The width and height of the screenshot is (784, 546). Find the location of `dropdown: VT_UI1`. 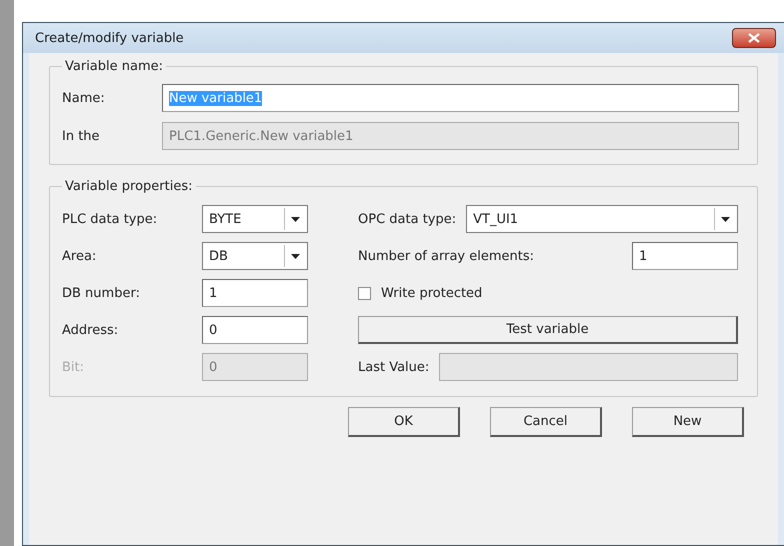

dropdown: VT_UI1 is located at coordinates (602, 219).